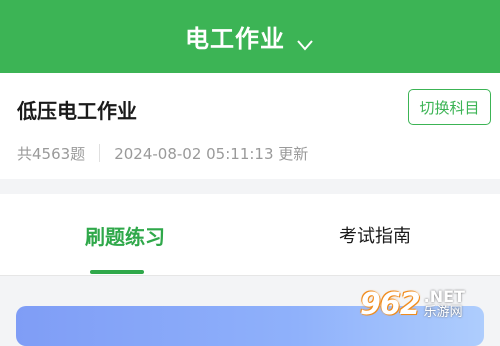 The height and width of the screenshot is (346, 500). What do you see at coordinates (77, 111) in the screenshot?
I see `subject-title: 低压电工作业` at bounding box center [77, 111].